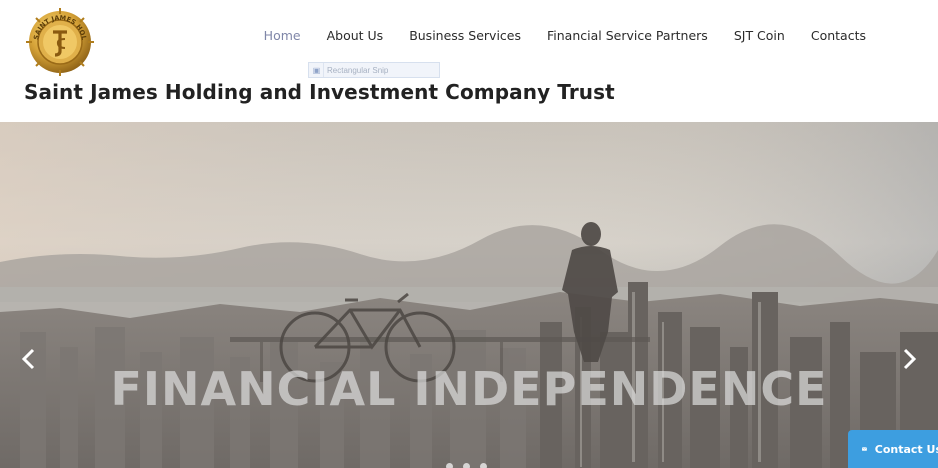  Describe the element at coordinates (627, 35) in the screenshot. I see `nav-financial-service-partners: Financial Service Partners` at that location.